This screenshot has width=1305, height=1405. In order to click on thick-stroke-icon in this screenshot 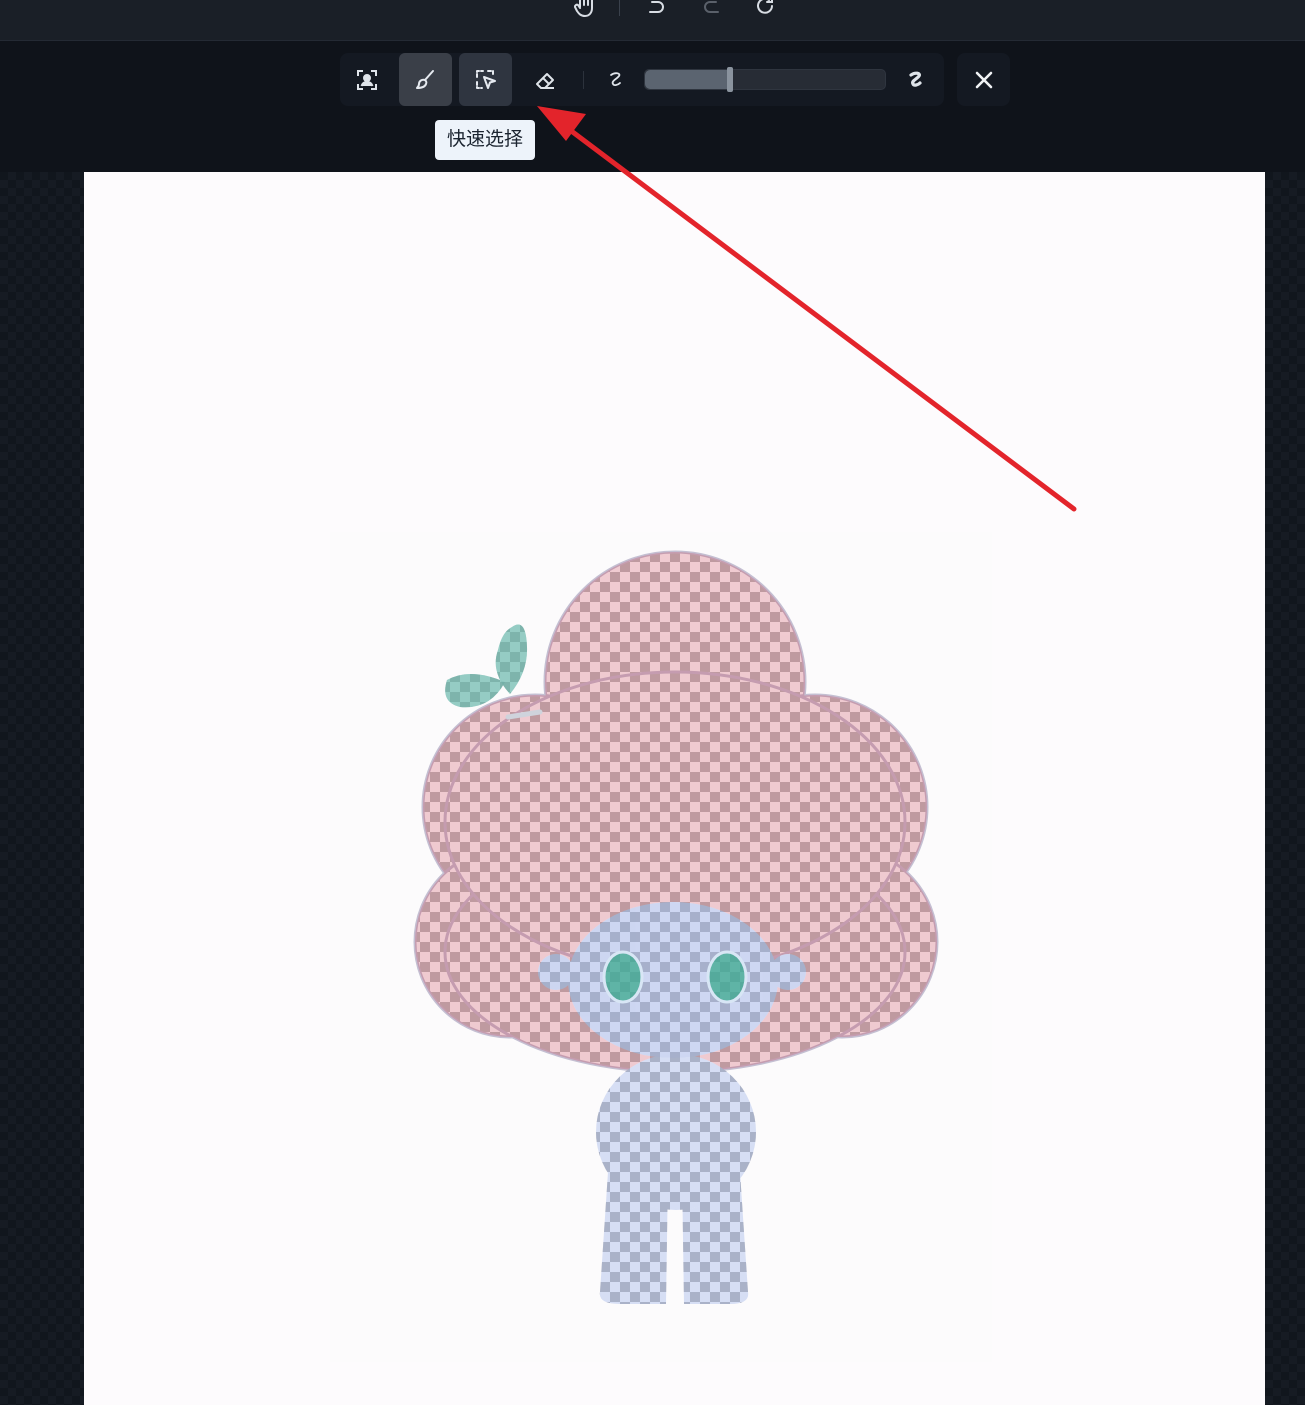, I will do `click(916, 79)`.